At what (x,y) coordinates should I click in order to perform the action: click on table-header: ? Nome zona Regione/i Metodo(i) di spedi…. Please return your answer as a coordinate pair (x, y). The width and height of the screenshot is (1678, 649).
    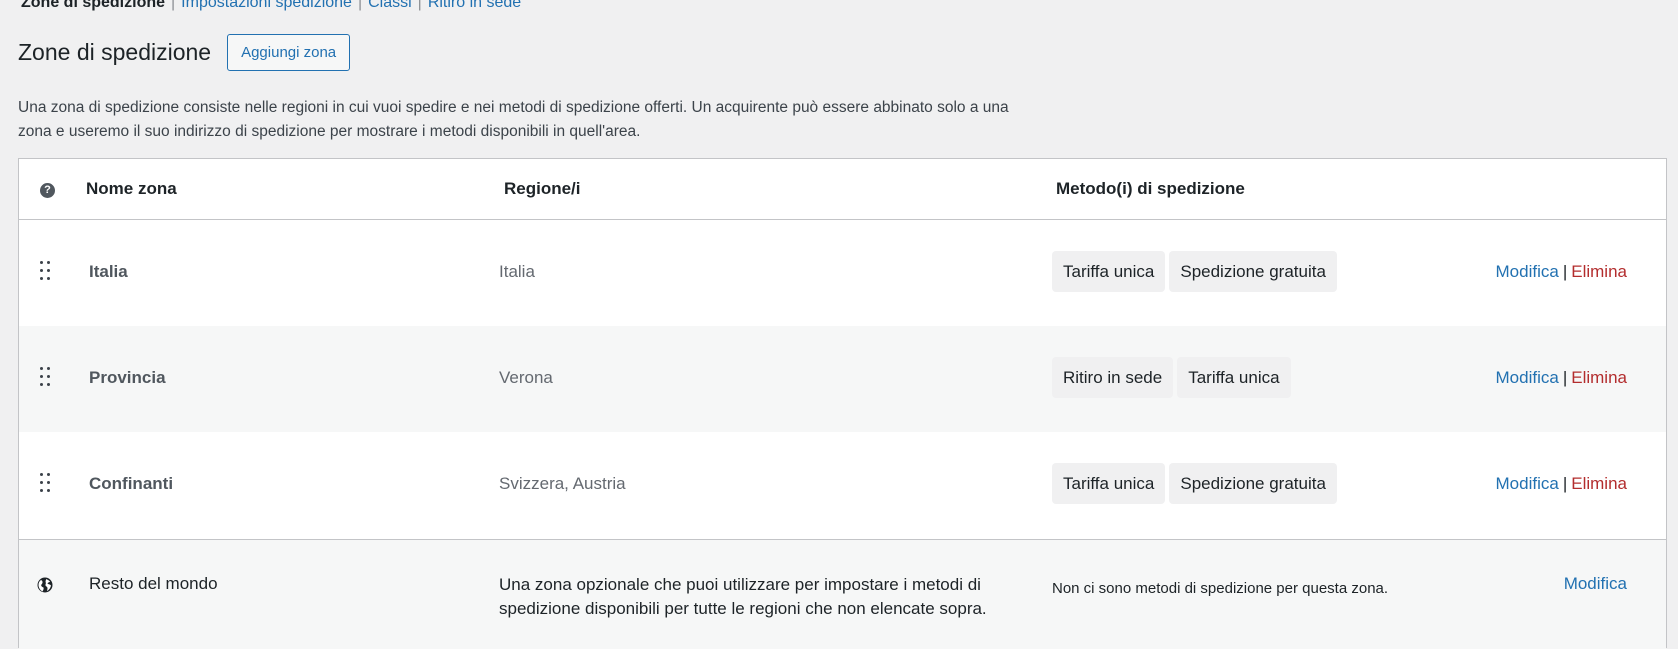
    Looking at the image, I should click on (842, 189).